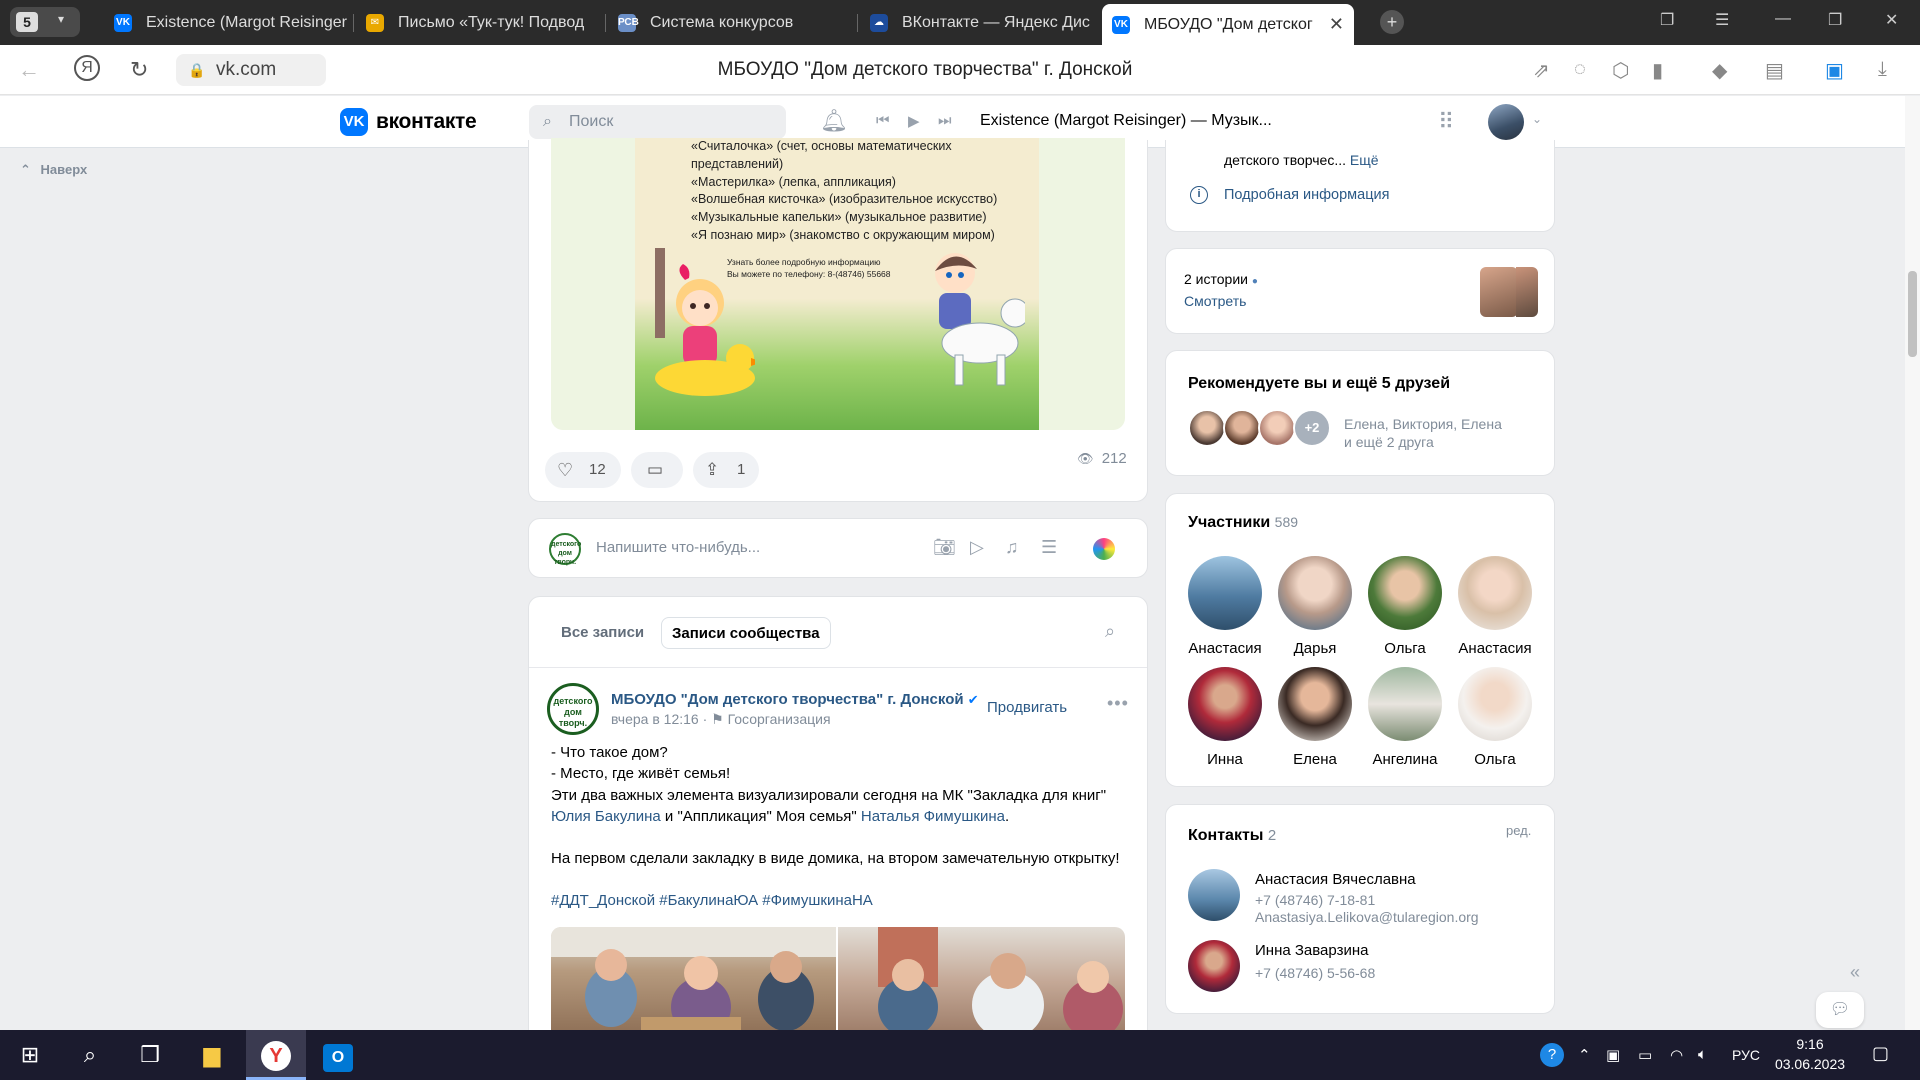  Describe the element at coordinates (1810, 1054) in the screenshot. I see `clock: 9:16 03.06.2023` at that location.